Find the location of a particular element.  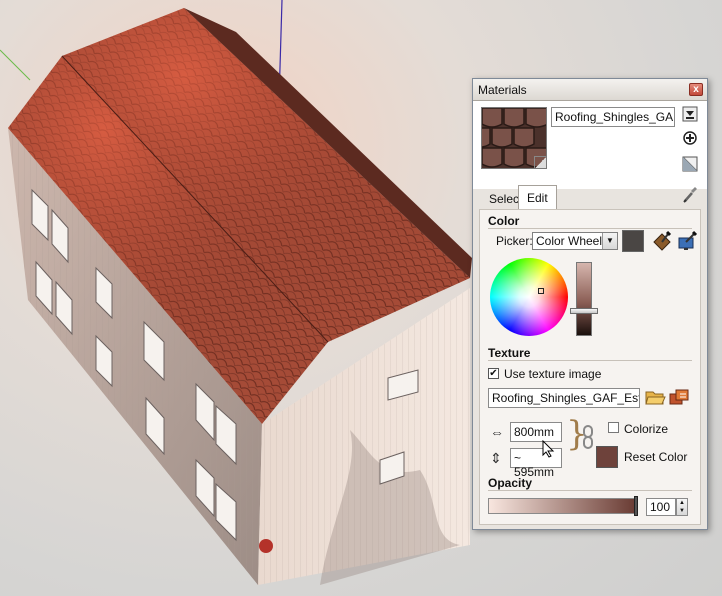

swatch-corner-marker is located at coordinates (540, 162).